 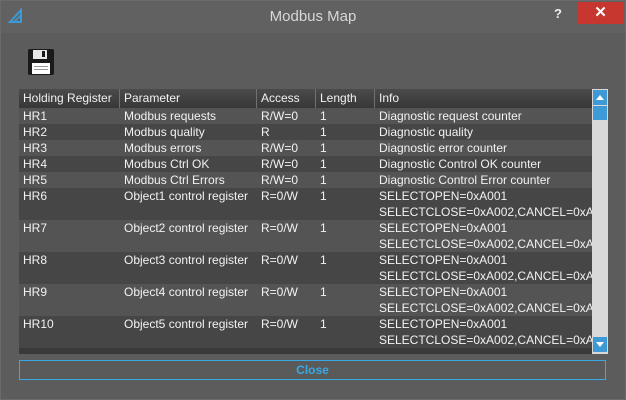 I want to click on parameter-cell: Modbus Ctrl Errors, so click(x=174, y=180).